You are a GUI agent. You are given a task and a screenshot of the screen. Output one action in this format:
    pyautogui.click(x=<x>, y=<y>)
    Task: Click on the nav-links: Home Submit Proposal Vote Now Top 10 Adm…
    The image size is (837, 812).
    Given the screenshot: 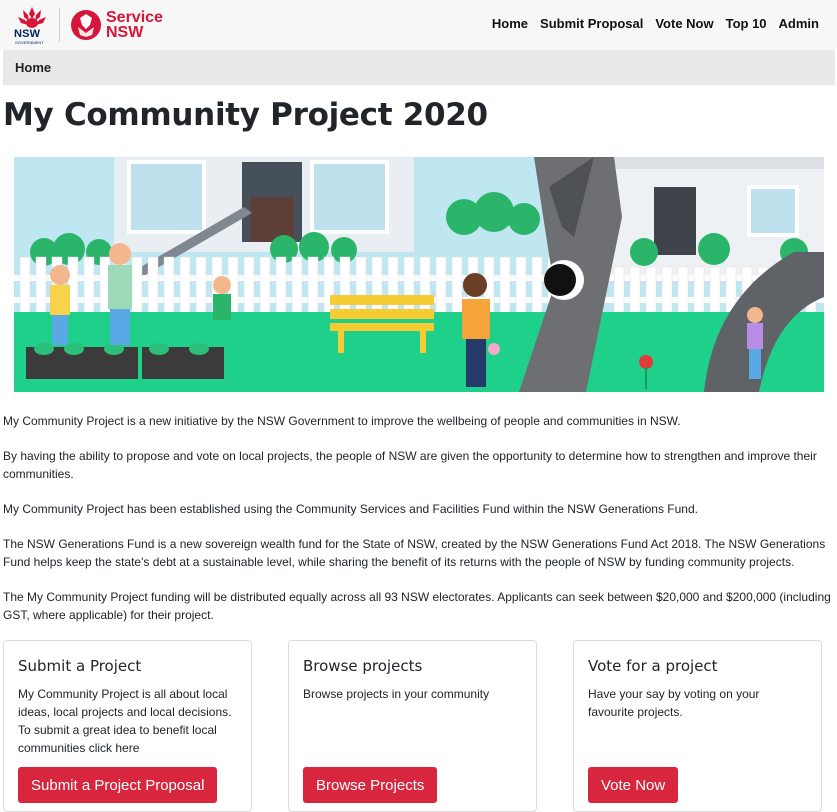 What is the action you would take?
    pyautogui.click(x=655, y=23)
    